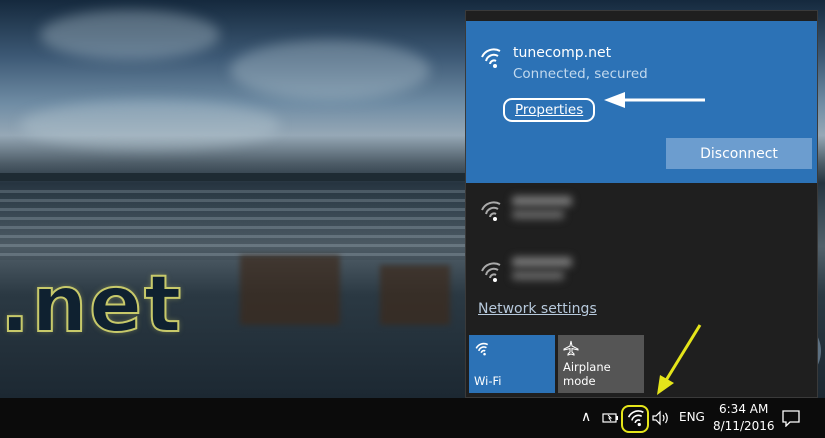  What do you see at coordinates (744, 426) in the screenshot?
I see `clock-date: 8/11/2016` at bounding box center [744, 426].